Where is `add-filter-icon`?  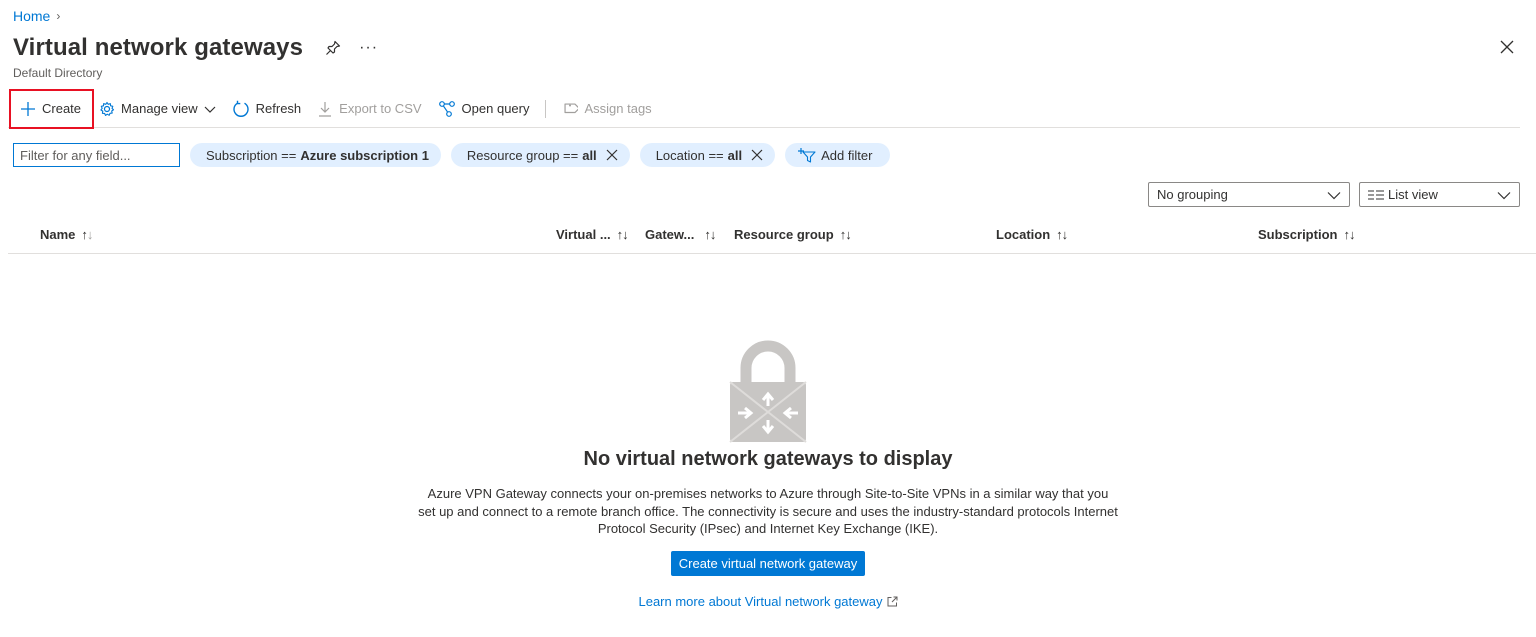 add-filter-icon is located at coordinates (807, 155).